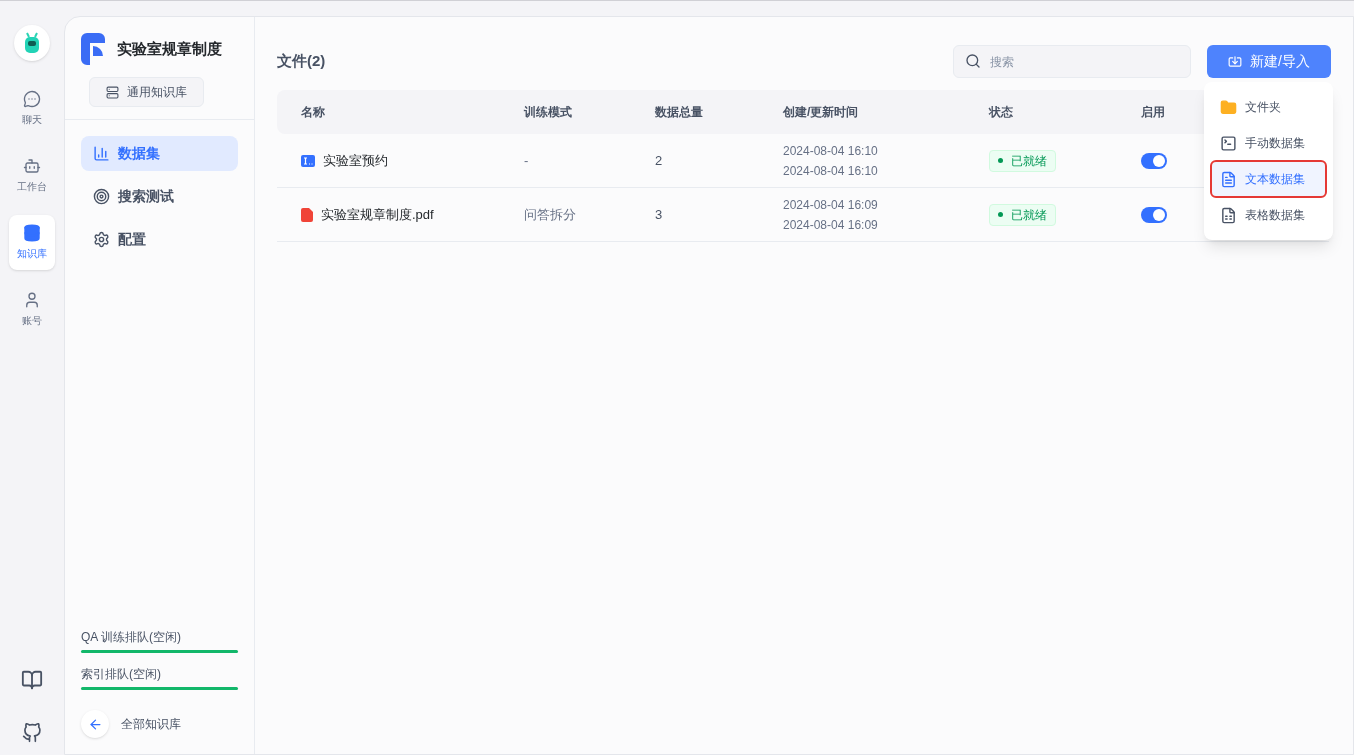  What do you see at coordinates (973, 61) in the screenshot?
I see `search-icon` at bounding box center [973, 61].